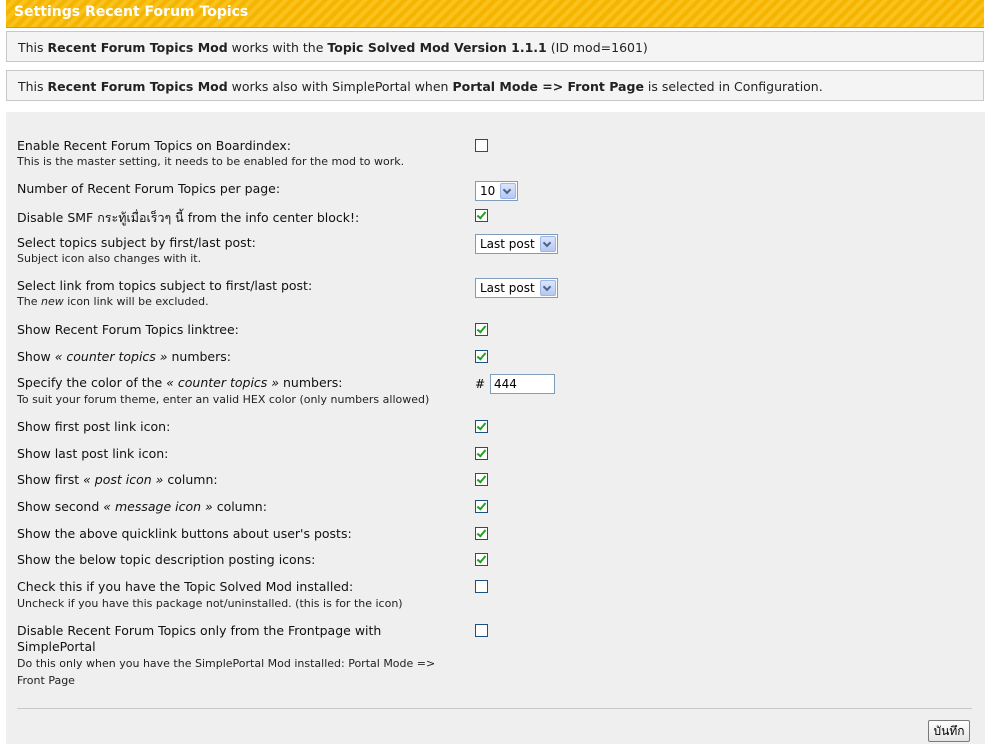  I want to click on setting-description: The new icon link will be excluded., so click(113, 301).